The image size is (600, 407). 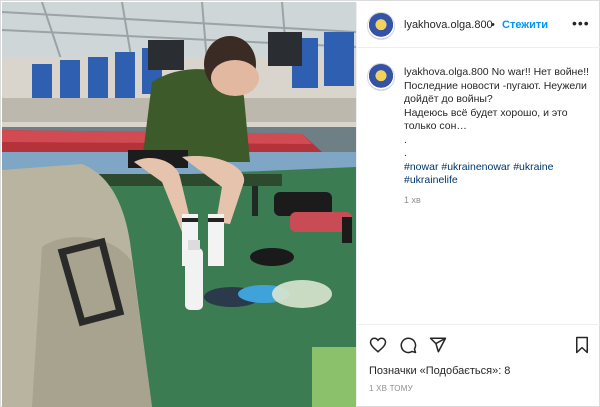 What do you see at coordinates (405, 153) in the screenshot?
I see `caption-line-5: .` at bounding box center [405, 153].